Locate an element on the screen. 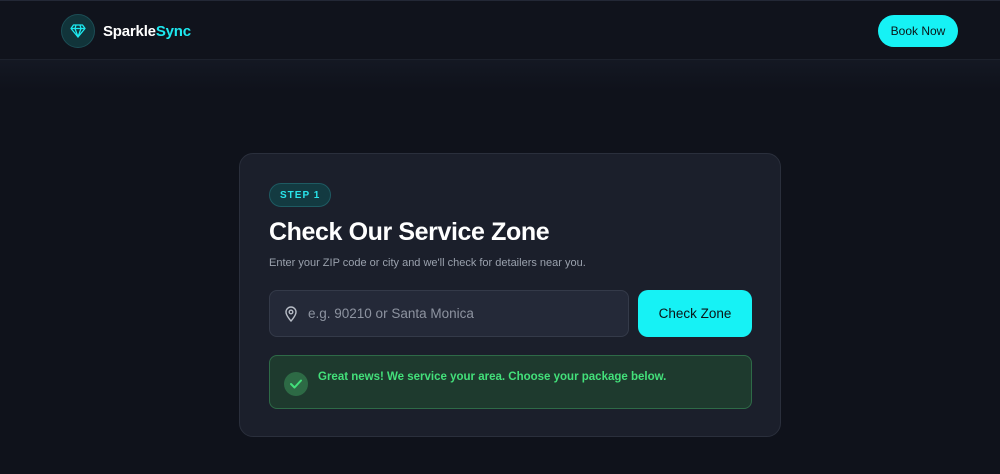  top-navigation-bar: SparkleSync Book Now is located at coordinates (500, 30).